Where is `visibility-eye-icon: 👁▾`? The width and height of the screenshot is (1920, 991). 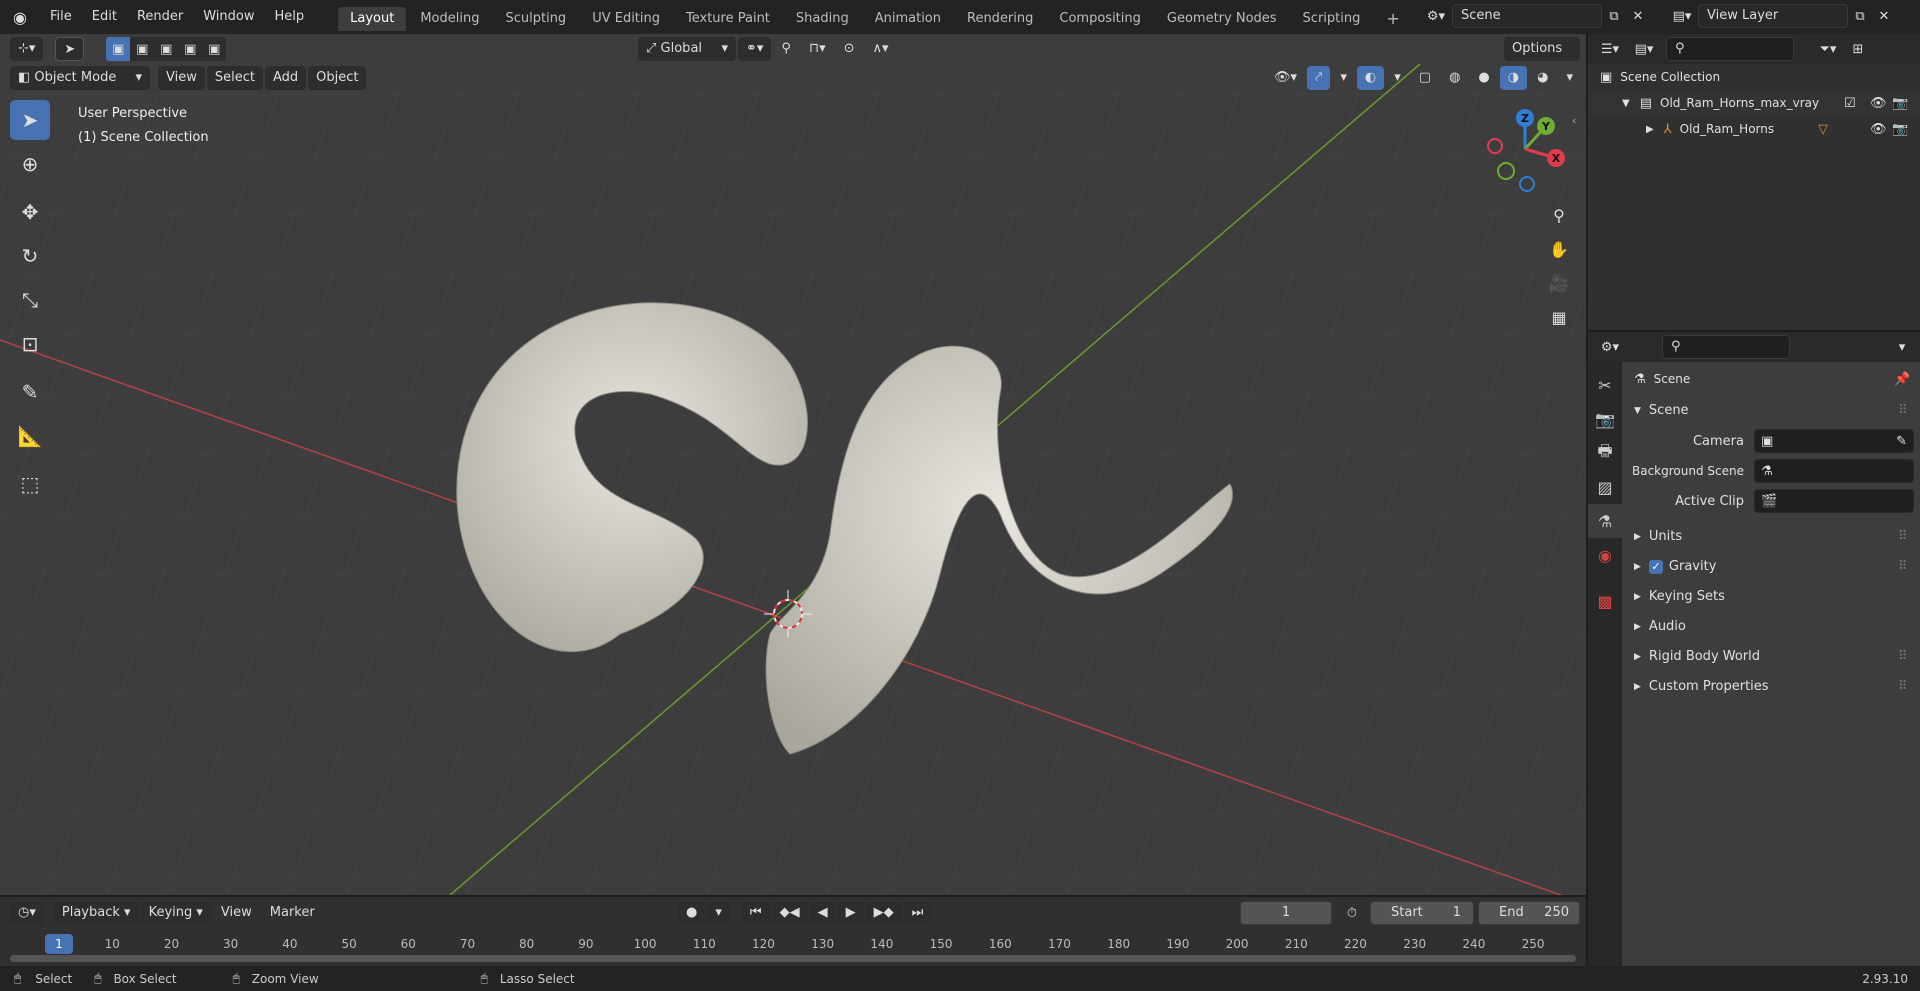 visibility-eye-icon: 👁▾ is located at coordinates (1285, 78).